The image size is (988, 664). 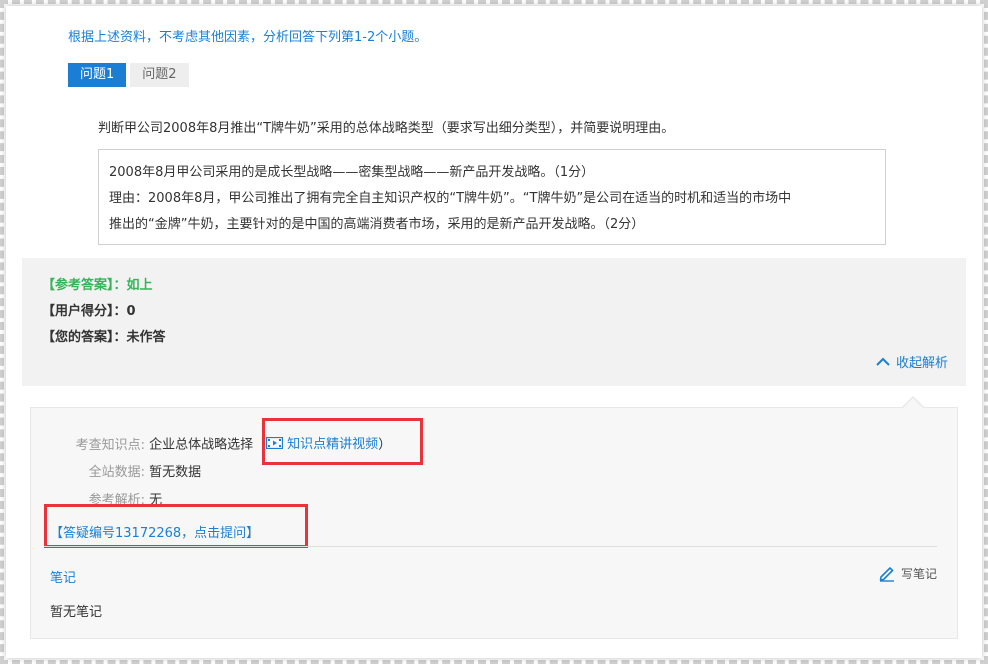 I want to click on answer-line: 2008年8月甲公司采用的是成长型战略——密集型战略——新产品开发战略。（1分）, so click(x=352, y=172).